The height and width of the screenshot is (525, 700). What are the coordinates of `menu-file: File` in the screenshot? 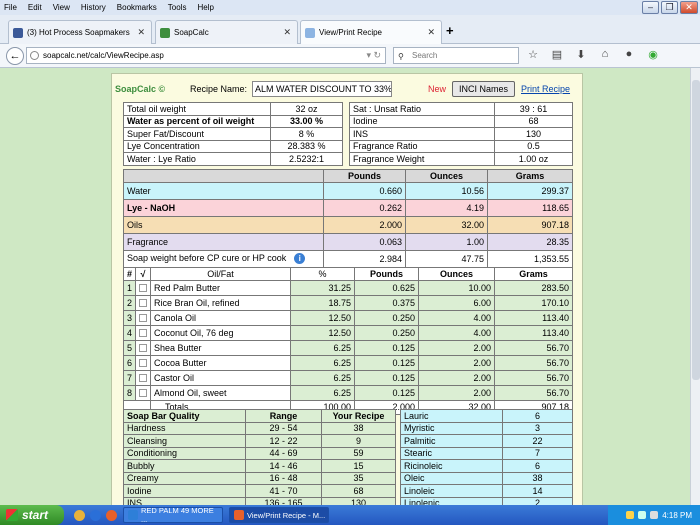 It's located at (10, 7).